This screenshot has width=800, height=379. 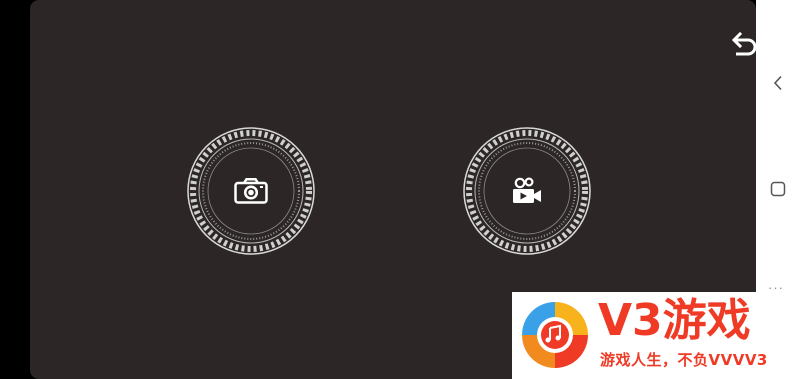 I want to click on watermark-logo, so click(x=555, y=335).